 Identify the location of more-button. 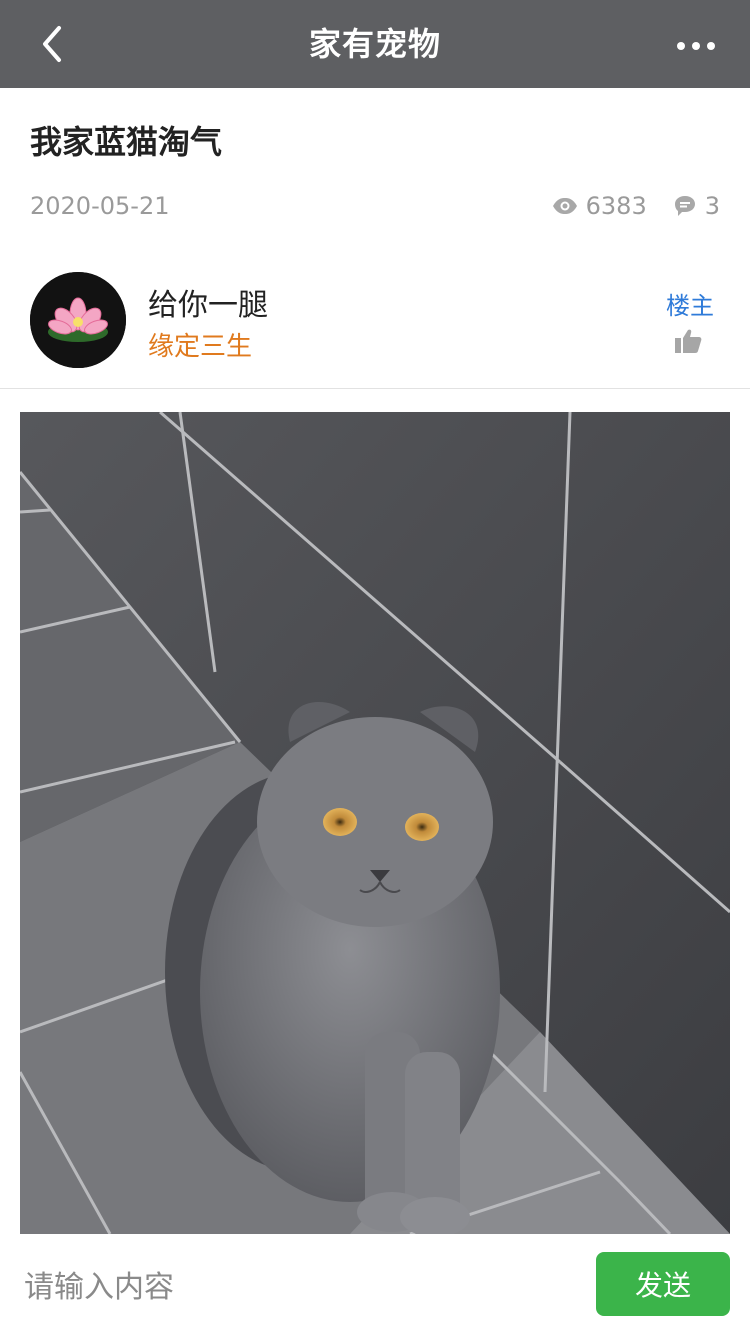
(696, 46).